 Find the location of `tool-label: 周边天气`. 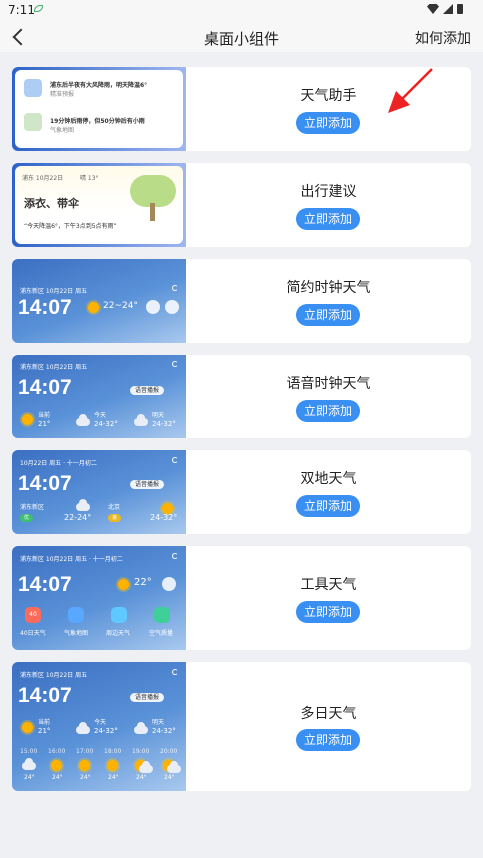

tool-label: 周边天气 is located at coordinates (118, 633).